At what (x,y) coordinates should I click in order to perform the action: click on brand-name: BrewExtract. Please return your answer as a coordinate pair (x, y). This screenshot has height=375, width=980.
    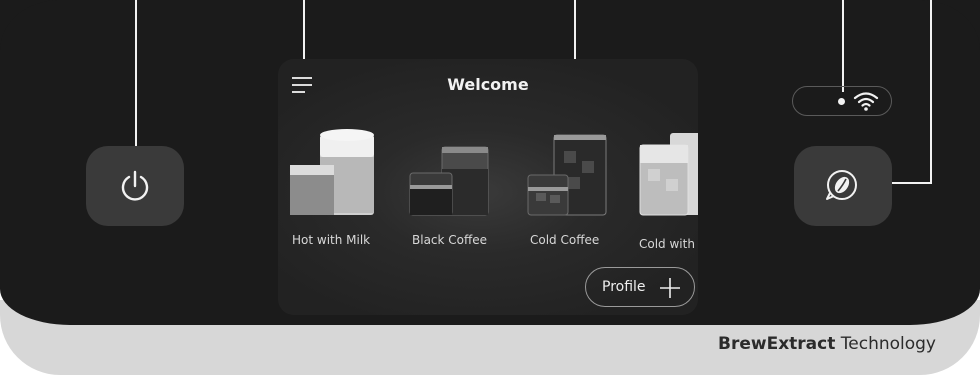
    Looking at the image, I should click on (777, 344).